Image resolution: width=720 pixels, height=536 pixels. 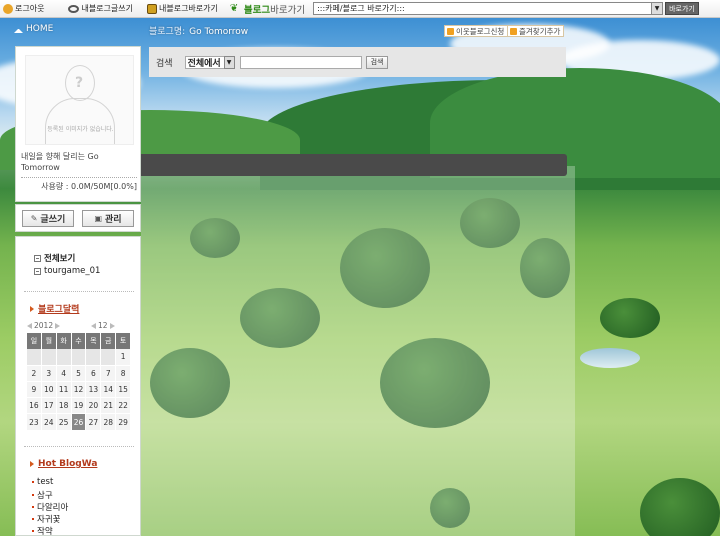 What do you see at coordinates (79, 406) in the screenshot?
I see `calendar-day: 19` at bounding box center [79, 406].